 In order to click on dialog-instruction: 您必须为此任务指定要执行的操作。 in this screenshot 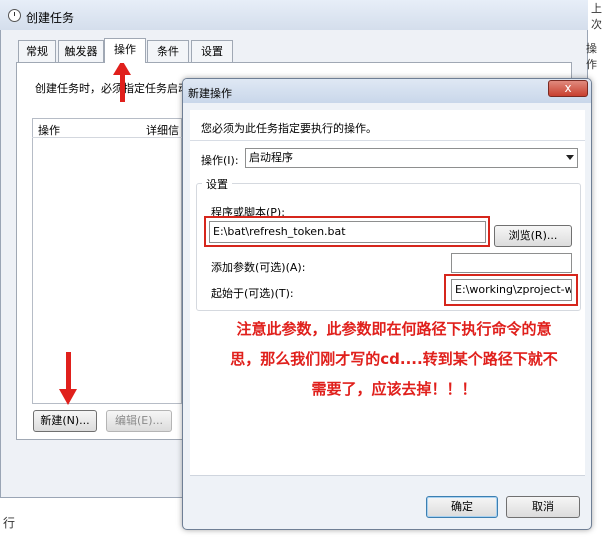, I will do `click(289, 128)`.